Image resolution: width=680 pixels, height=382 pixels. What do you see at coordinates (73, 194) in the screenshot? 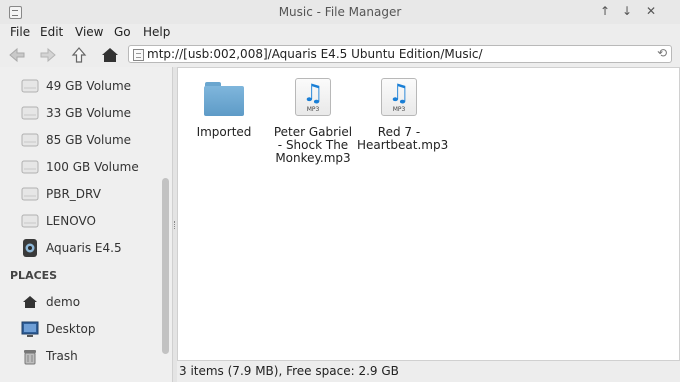
I see `sidebar-item-label: PBR_DRV` at bounding box center [73, 194].